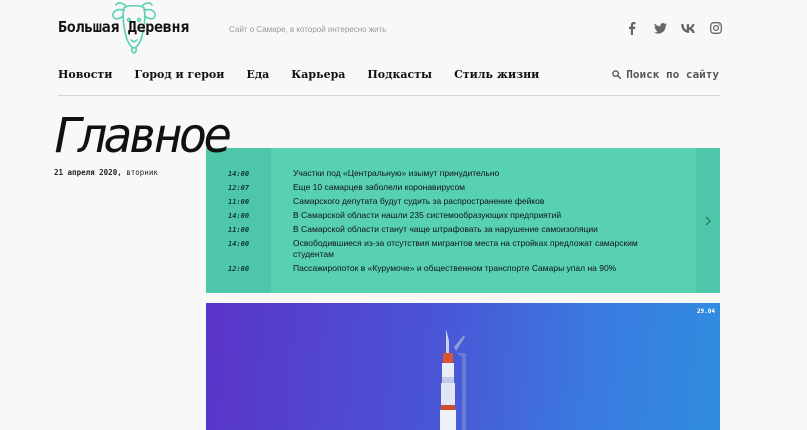 The height and width of the screenshot is (430, 807). What do you see at coordinates (257, 74) in the screenshot?
I see `nav-item-food: Еда` at bounding box center [257, 74].